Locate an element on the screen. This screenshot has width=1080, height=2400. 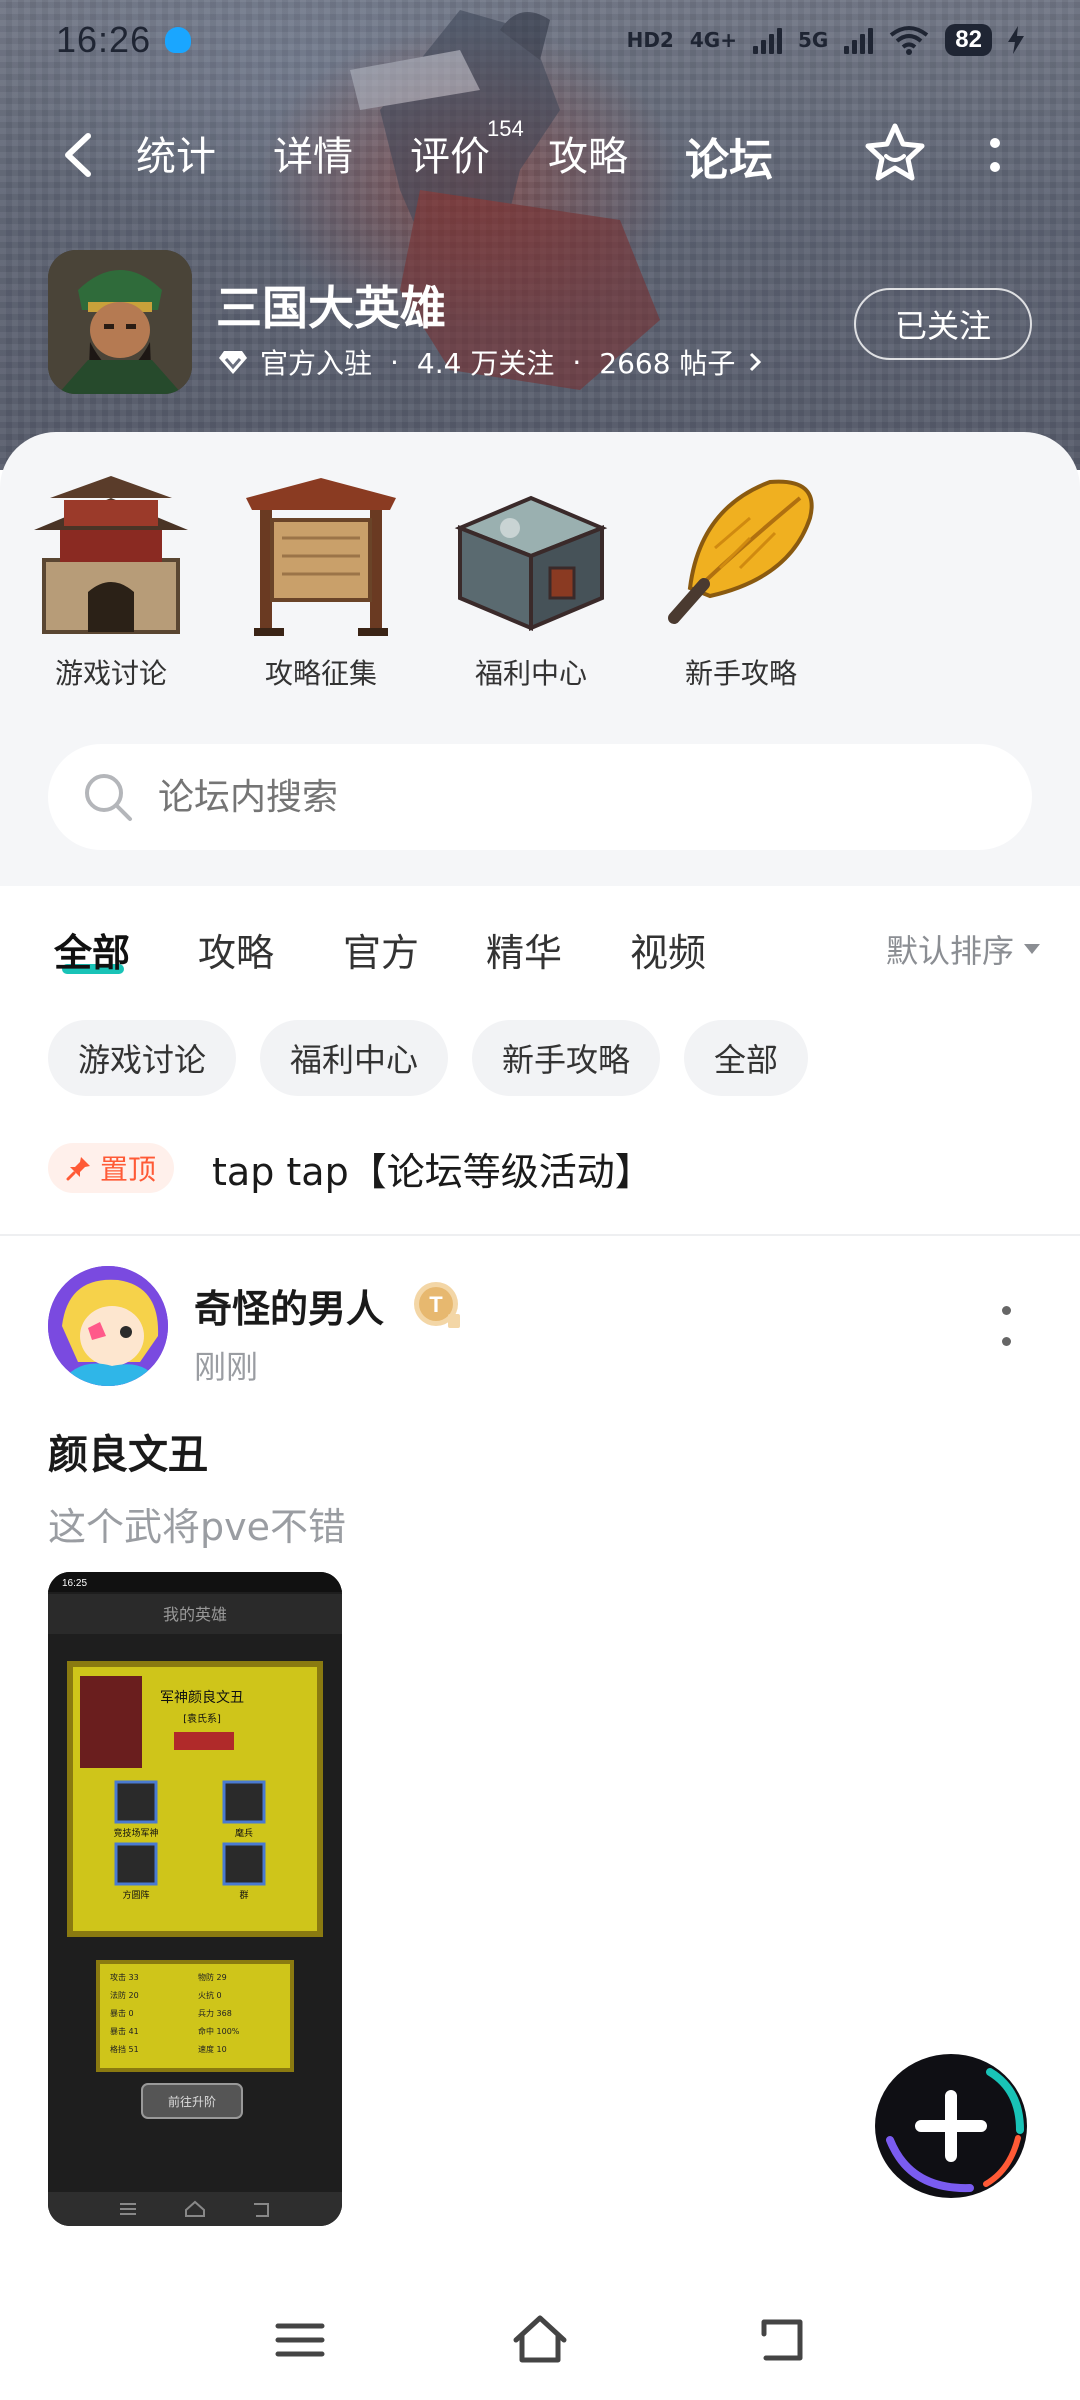
level-badge-icon: T is located at coordinates (437, 1305).